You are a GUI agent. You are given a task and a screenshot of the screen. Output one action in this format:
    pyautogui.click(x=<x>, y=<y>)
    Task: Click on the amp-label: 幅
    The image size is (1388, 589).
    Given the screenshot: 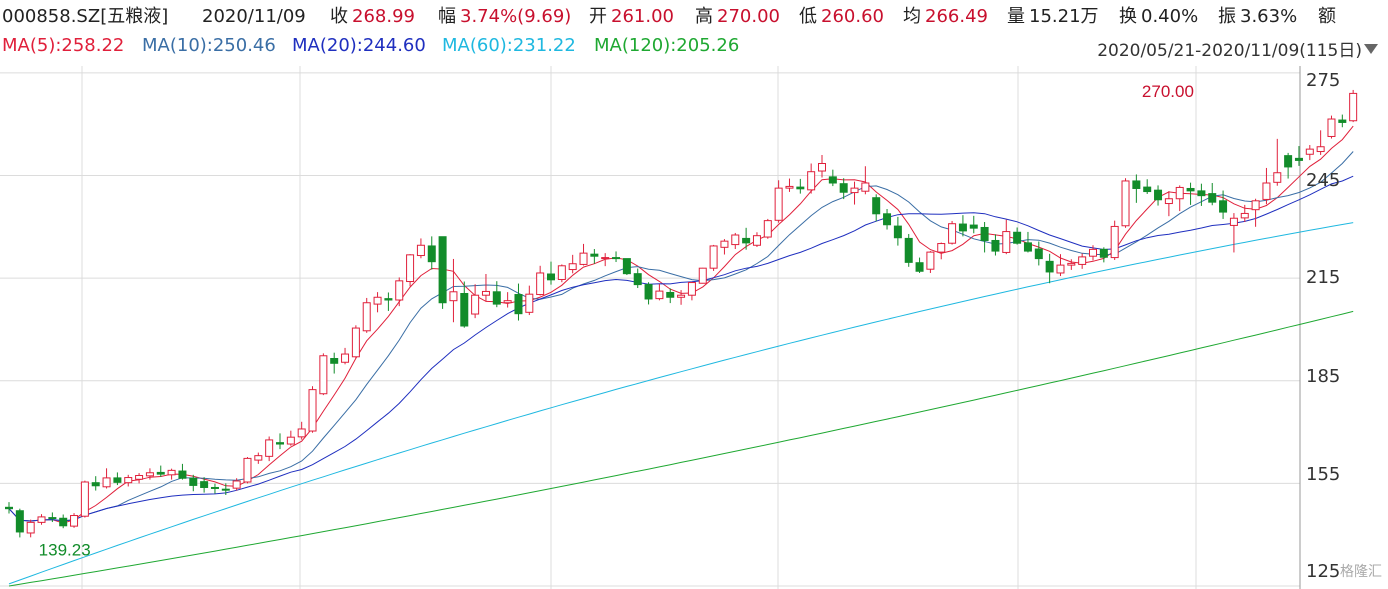 What is the action you would take?
    pyautogui.click(x=447, y=16)
    